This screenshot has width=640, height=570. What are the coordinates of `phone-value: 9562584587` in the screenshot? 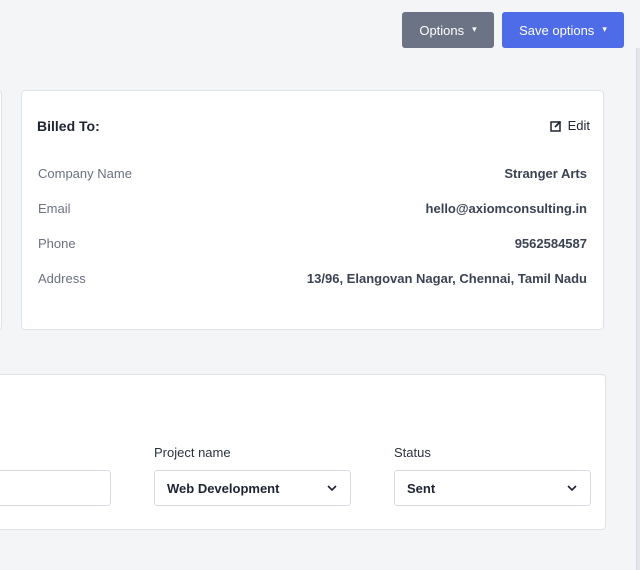 It's located at (550, 243).